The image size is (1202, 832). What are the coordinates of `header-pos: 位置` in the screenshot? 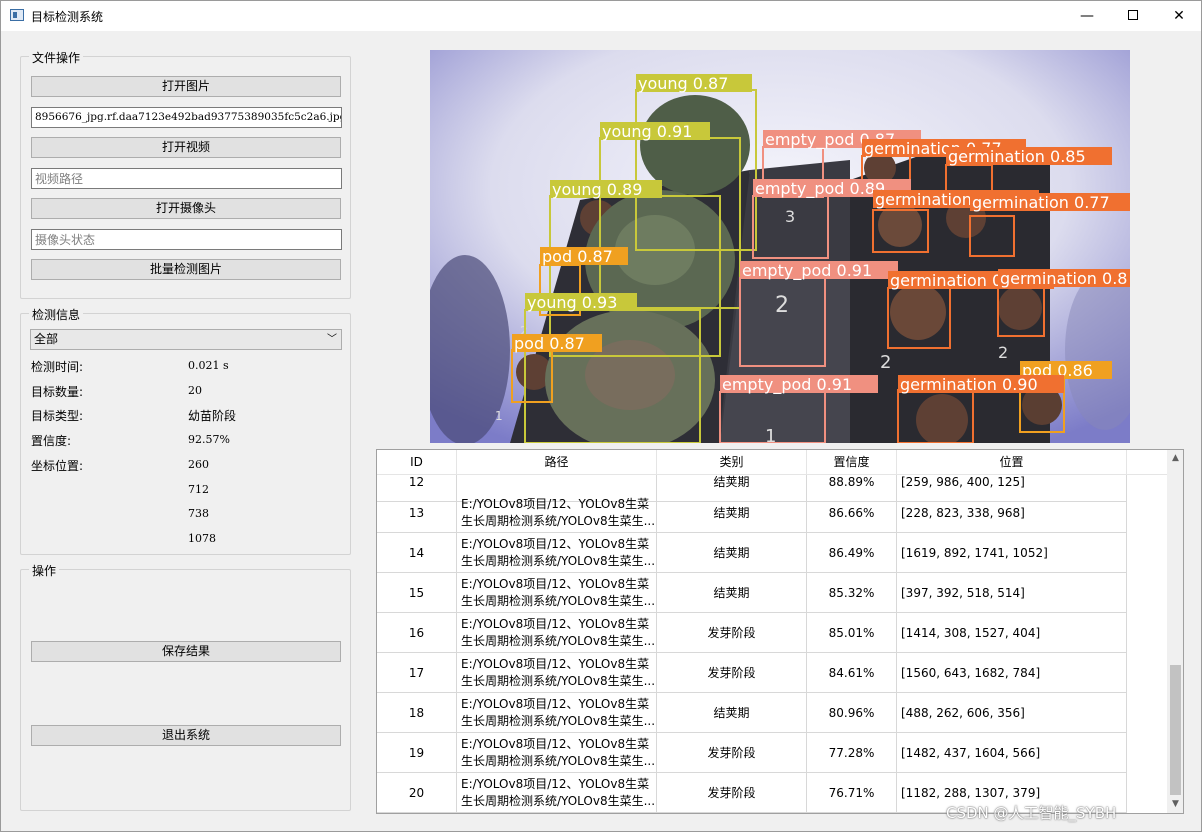 It's located at (1012, 462).